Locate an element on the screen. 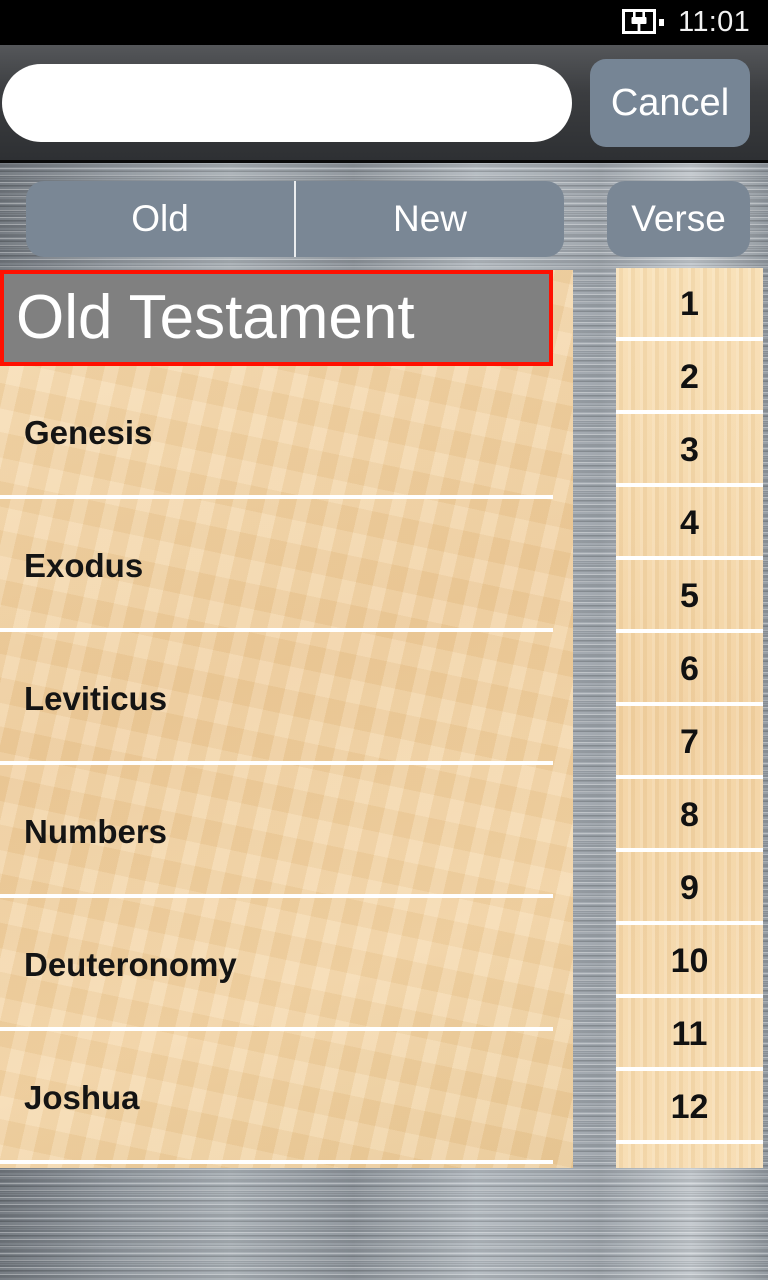 Image resolution: width=768 pixels, height=1280 pixels. list-item: 5 is located at coordinates (689, 596).